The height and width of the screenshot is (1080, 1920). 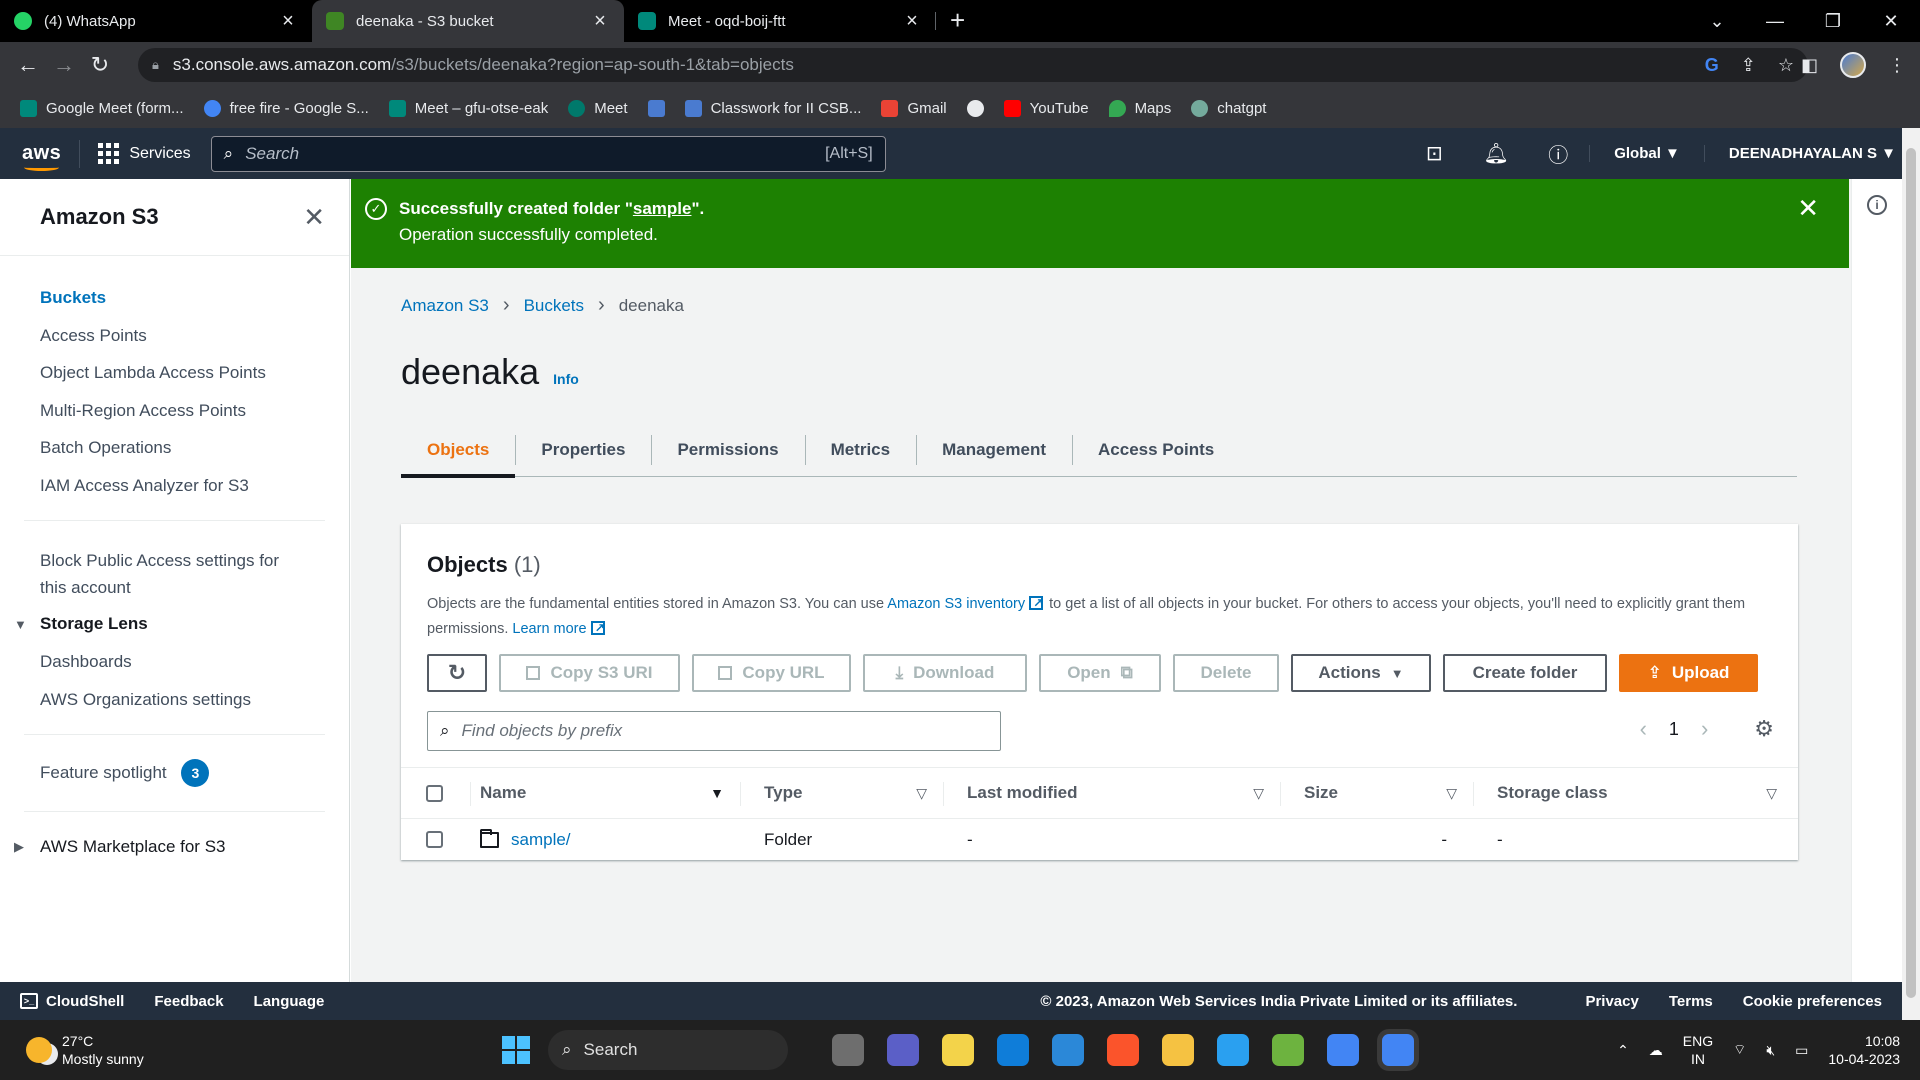 I want to click on cookie-preferences-link: Cookie preferences, so click(x=1812, y=1001).